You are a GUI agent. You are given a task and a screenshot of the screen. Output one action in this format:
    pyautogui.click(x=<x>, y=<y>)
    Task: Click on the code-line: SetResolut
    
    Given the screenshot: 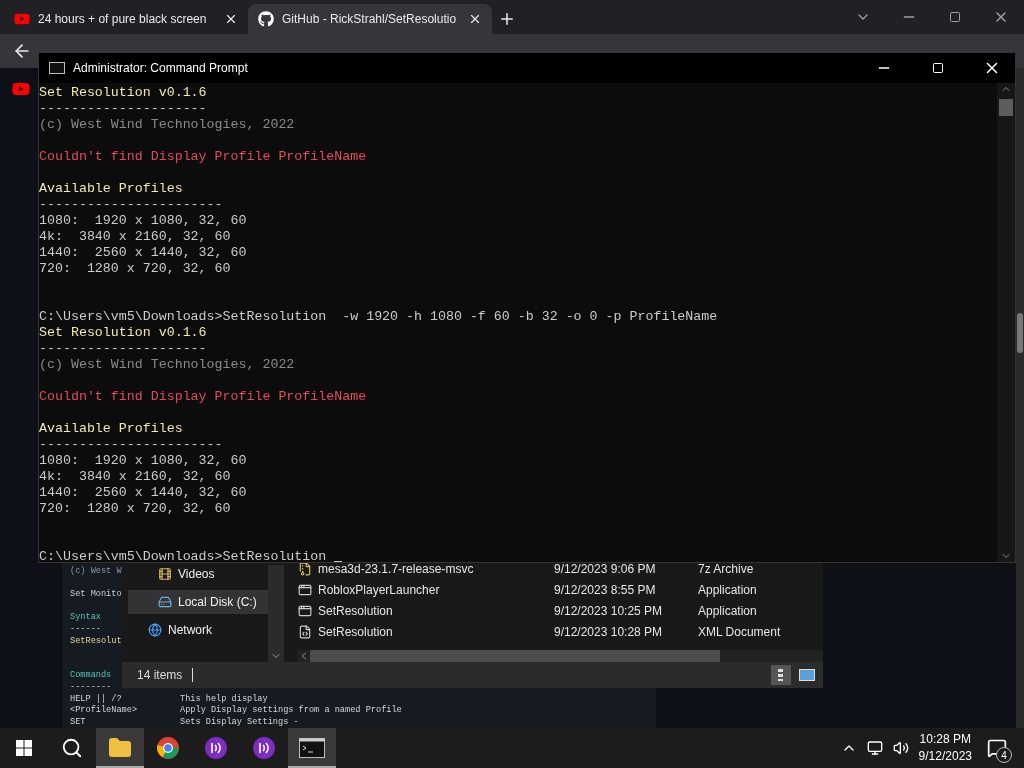 What is the action you would take?
    pyautogui.click(x=96, y=640)
    